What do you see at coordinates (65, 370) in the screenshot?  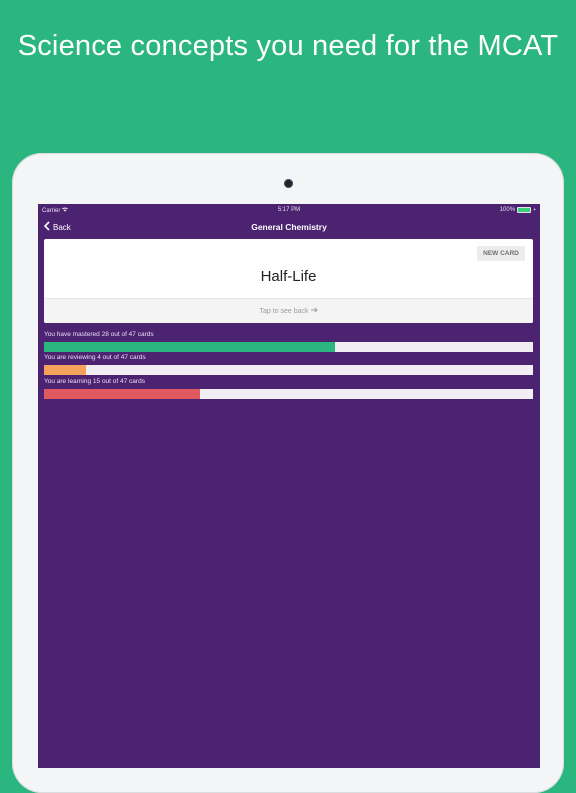 I see `reviewing-progress-fill` at bounding box center [65, 370].